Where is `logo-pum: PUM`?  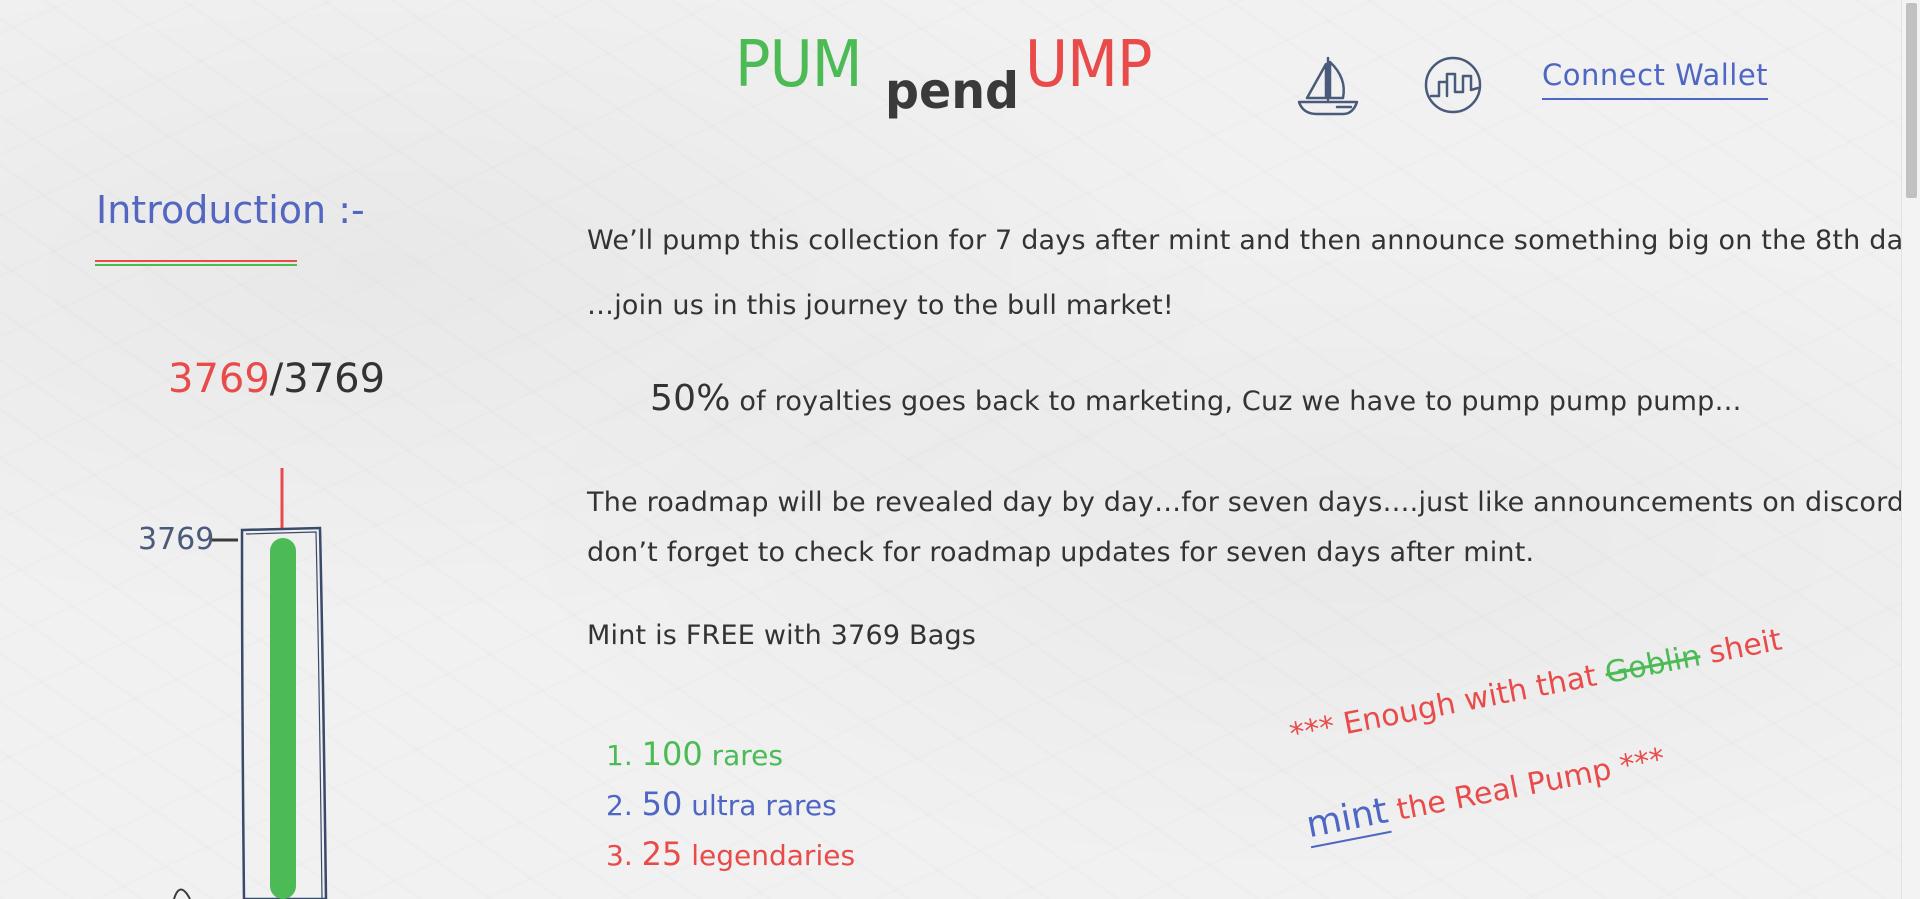
logo-pum: PUM is located at coordinates (799, 65).